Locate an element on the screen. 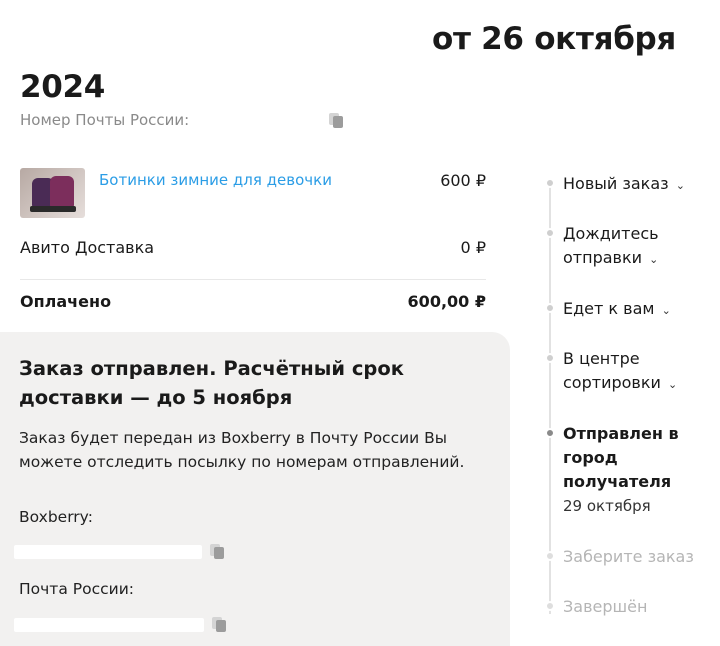  paid-label: Оплачено is located at coordinates (66, 301).